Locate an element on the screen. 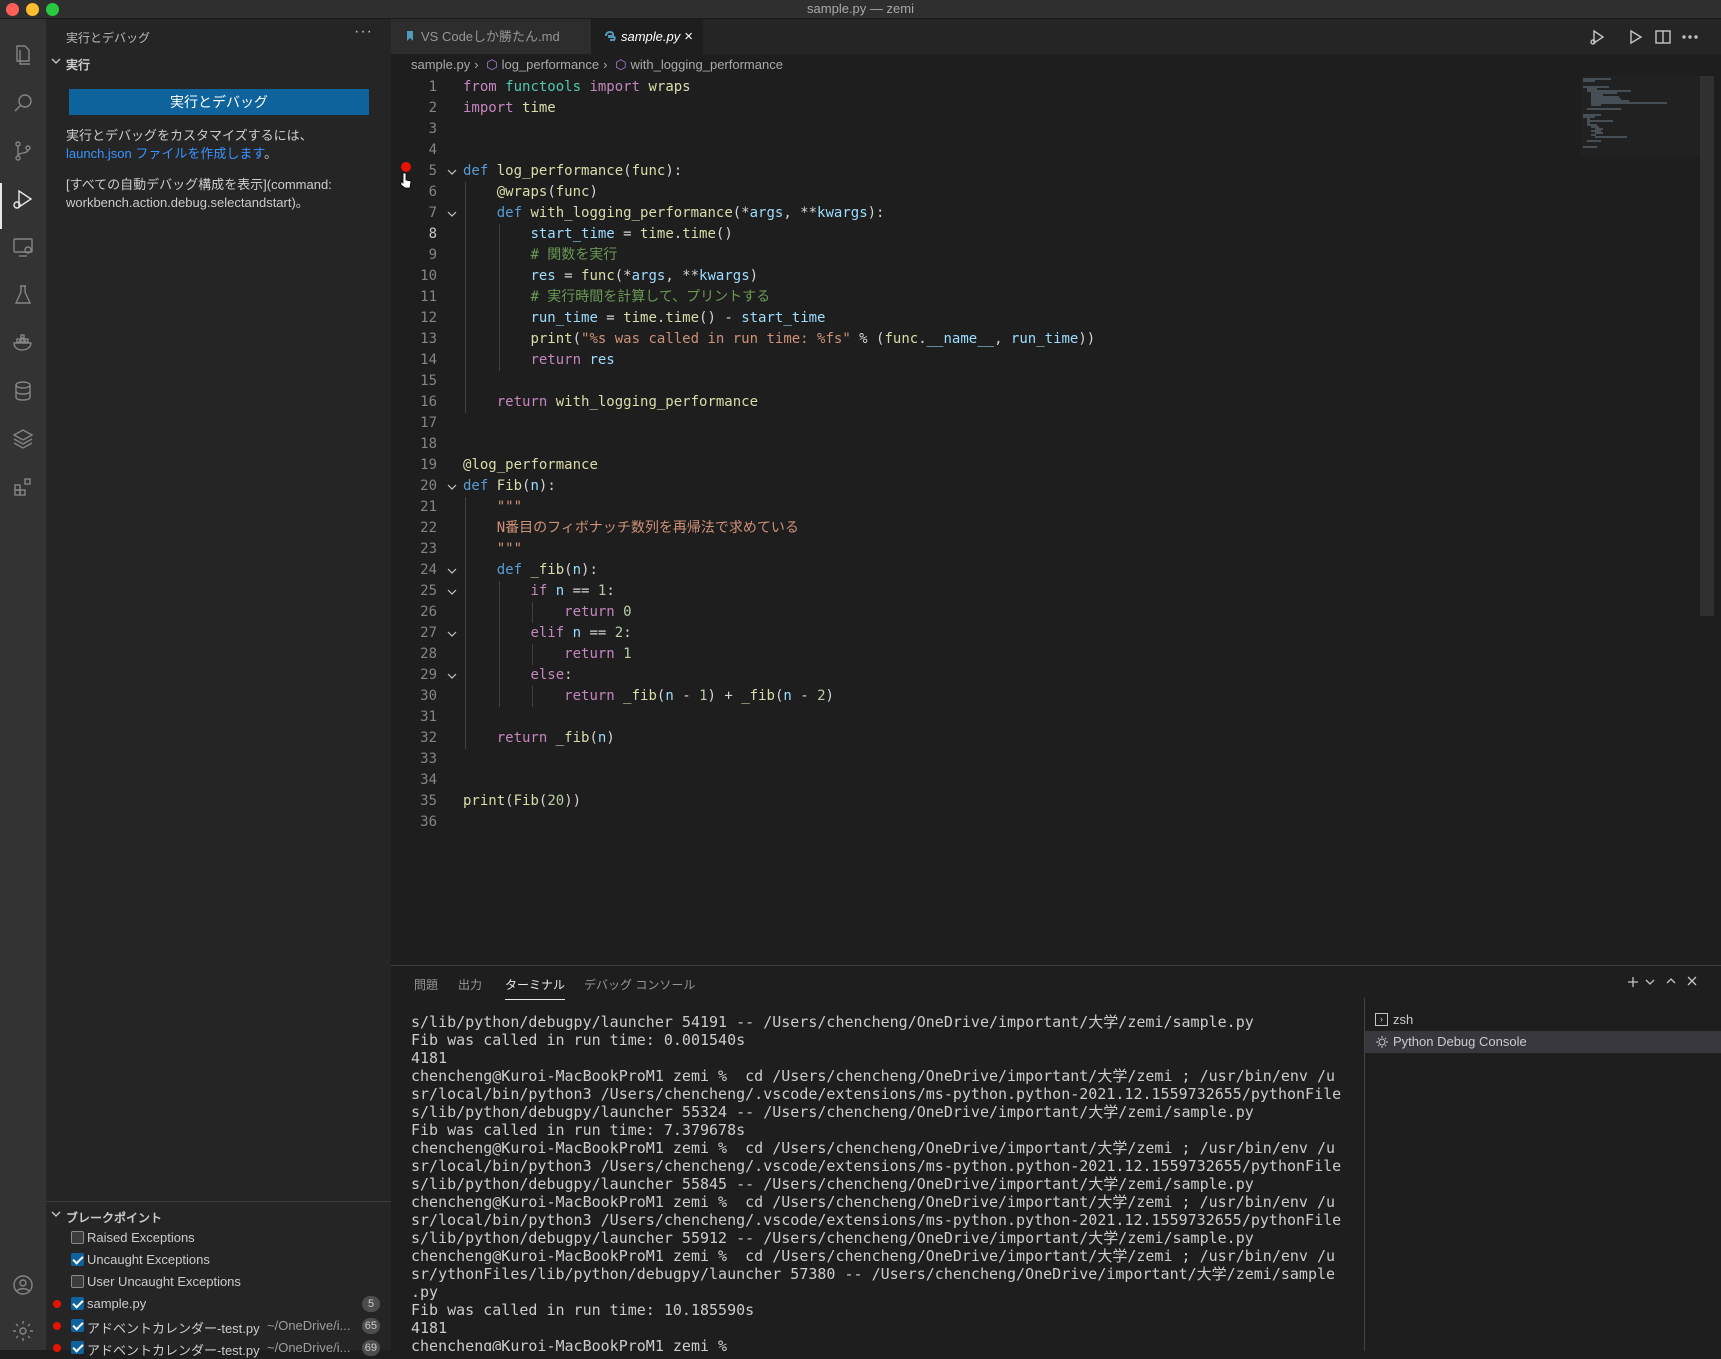 This screenshot has height=1359, width=1721. breakpoints-section-header: ブレークポイント is located at coordinates (218, 1216).